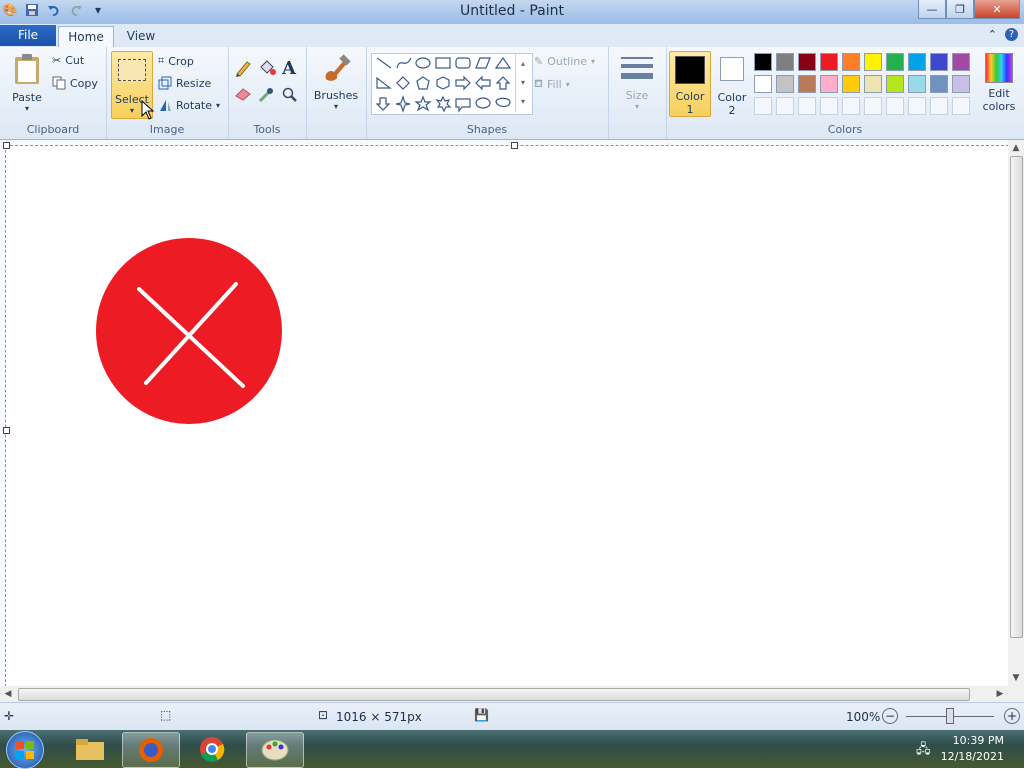  Describe the element at coordinates (1011, 34) in the screenshot. I see `help-icon: ?` at that location.